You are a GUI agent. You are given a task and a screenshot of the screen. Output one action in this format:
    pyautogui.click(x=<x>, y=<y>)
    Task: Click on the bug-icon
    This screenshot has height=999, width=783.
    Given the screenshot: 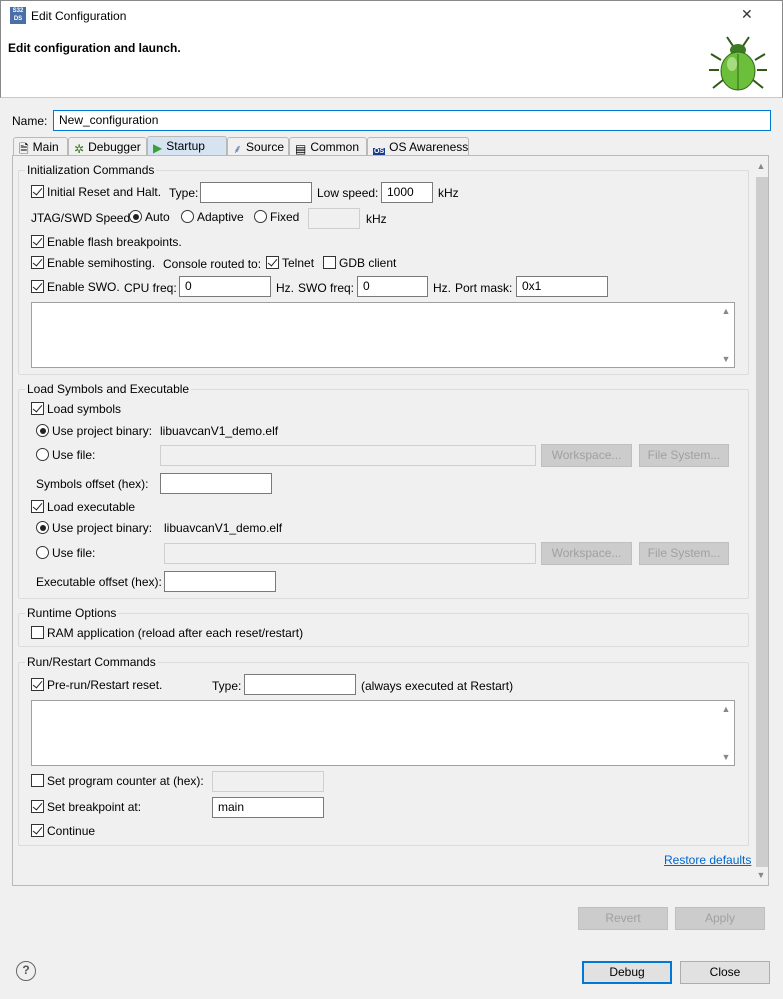 What is the action you would take?
    pyautogui.click(x=738, y=63)
    